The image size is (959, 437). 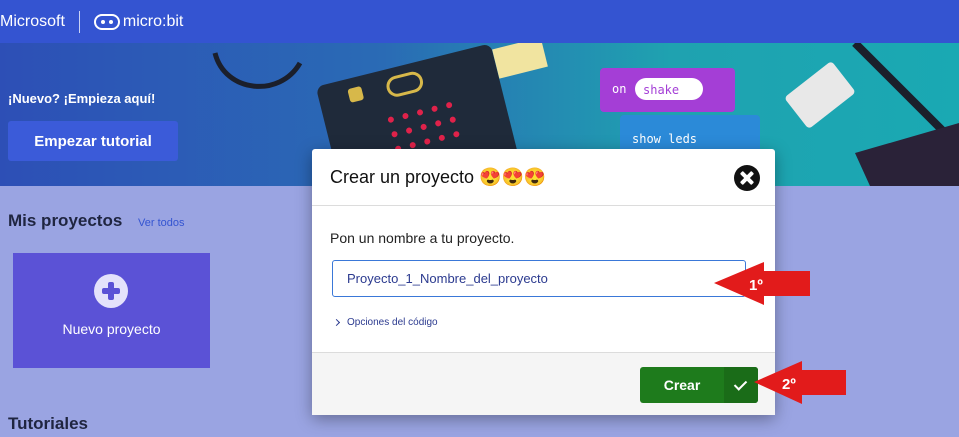 I want to click on welcome-heading: ¡Nuevo? ¡Empieza aquí!, so click(x=82, y=98).